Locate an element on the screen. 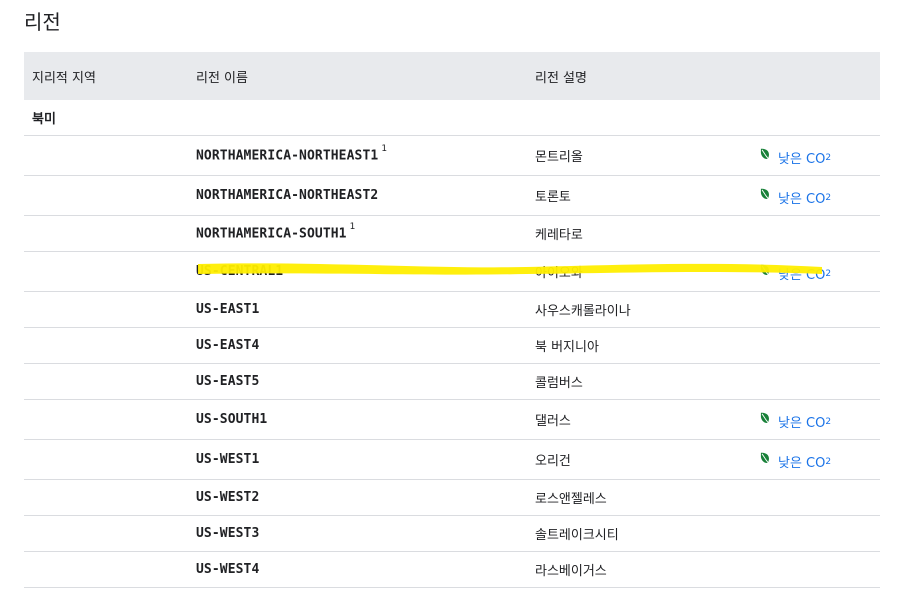 Image resolution: width=908 pixels, height=591 pixels. region-description: 북 버지니아 is located at coordinates (633, 345).